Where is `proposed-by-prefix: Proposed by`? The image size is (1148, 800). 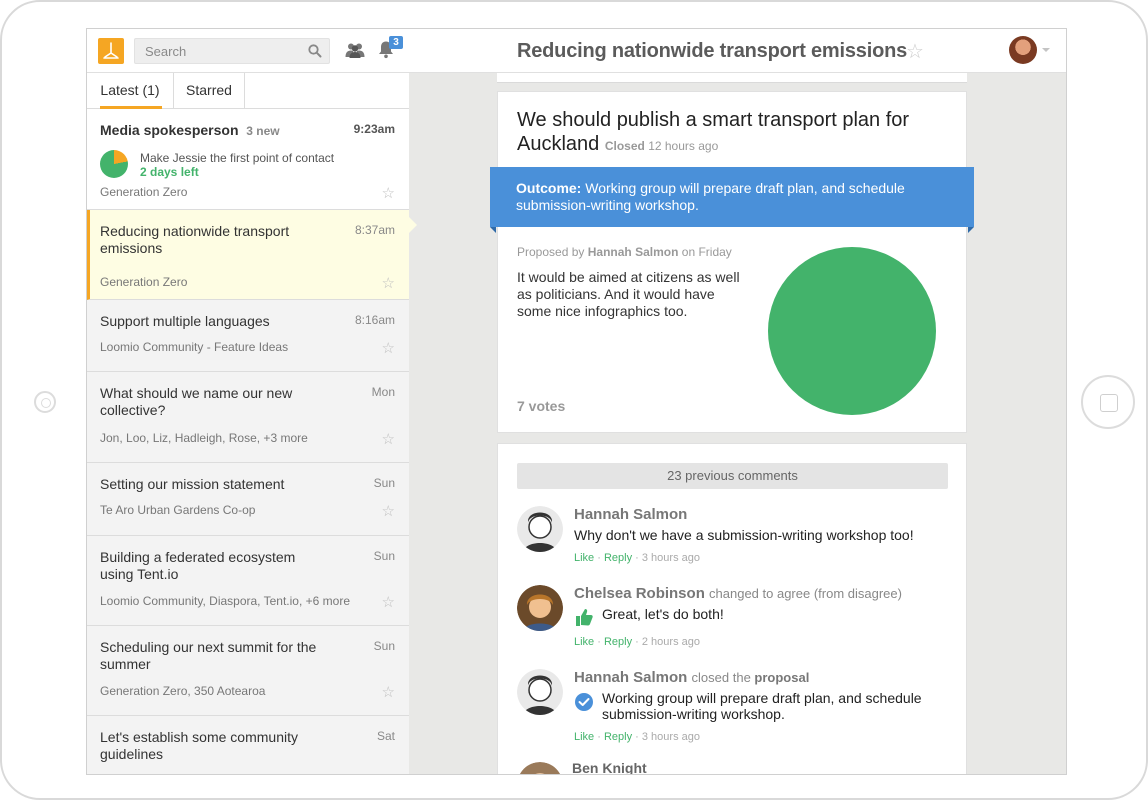 proposed-by-prefix: Proposed by is located at coordinates (551, 252).